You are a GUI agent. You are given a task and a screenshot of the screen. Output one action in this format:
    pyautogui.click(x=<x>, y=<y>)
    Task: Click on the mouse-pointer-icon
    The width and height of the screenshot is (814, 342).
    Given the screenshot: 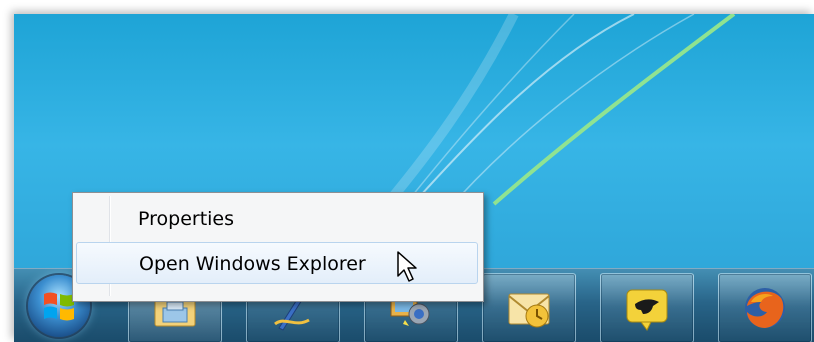 What is the action you would take?
    pyautogui.click(x=407, y=266)
    